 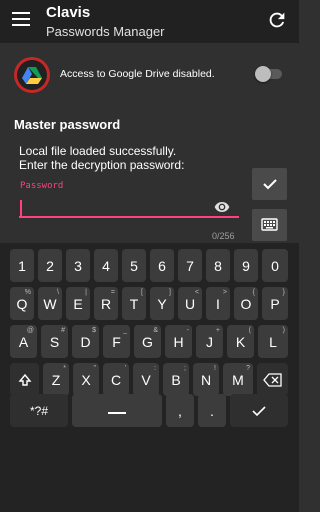 I want to click on key-o: O{, so click(x=246, y=303).